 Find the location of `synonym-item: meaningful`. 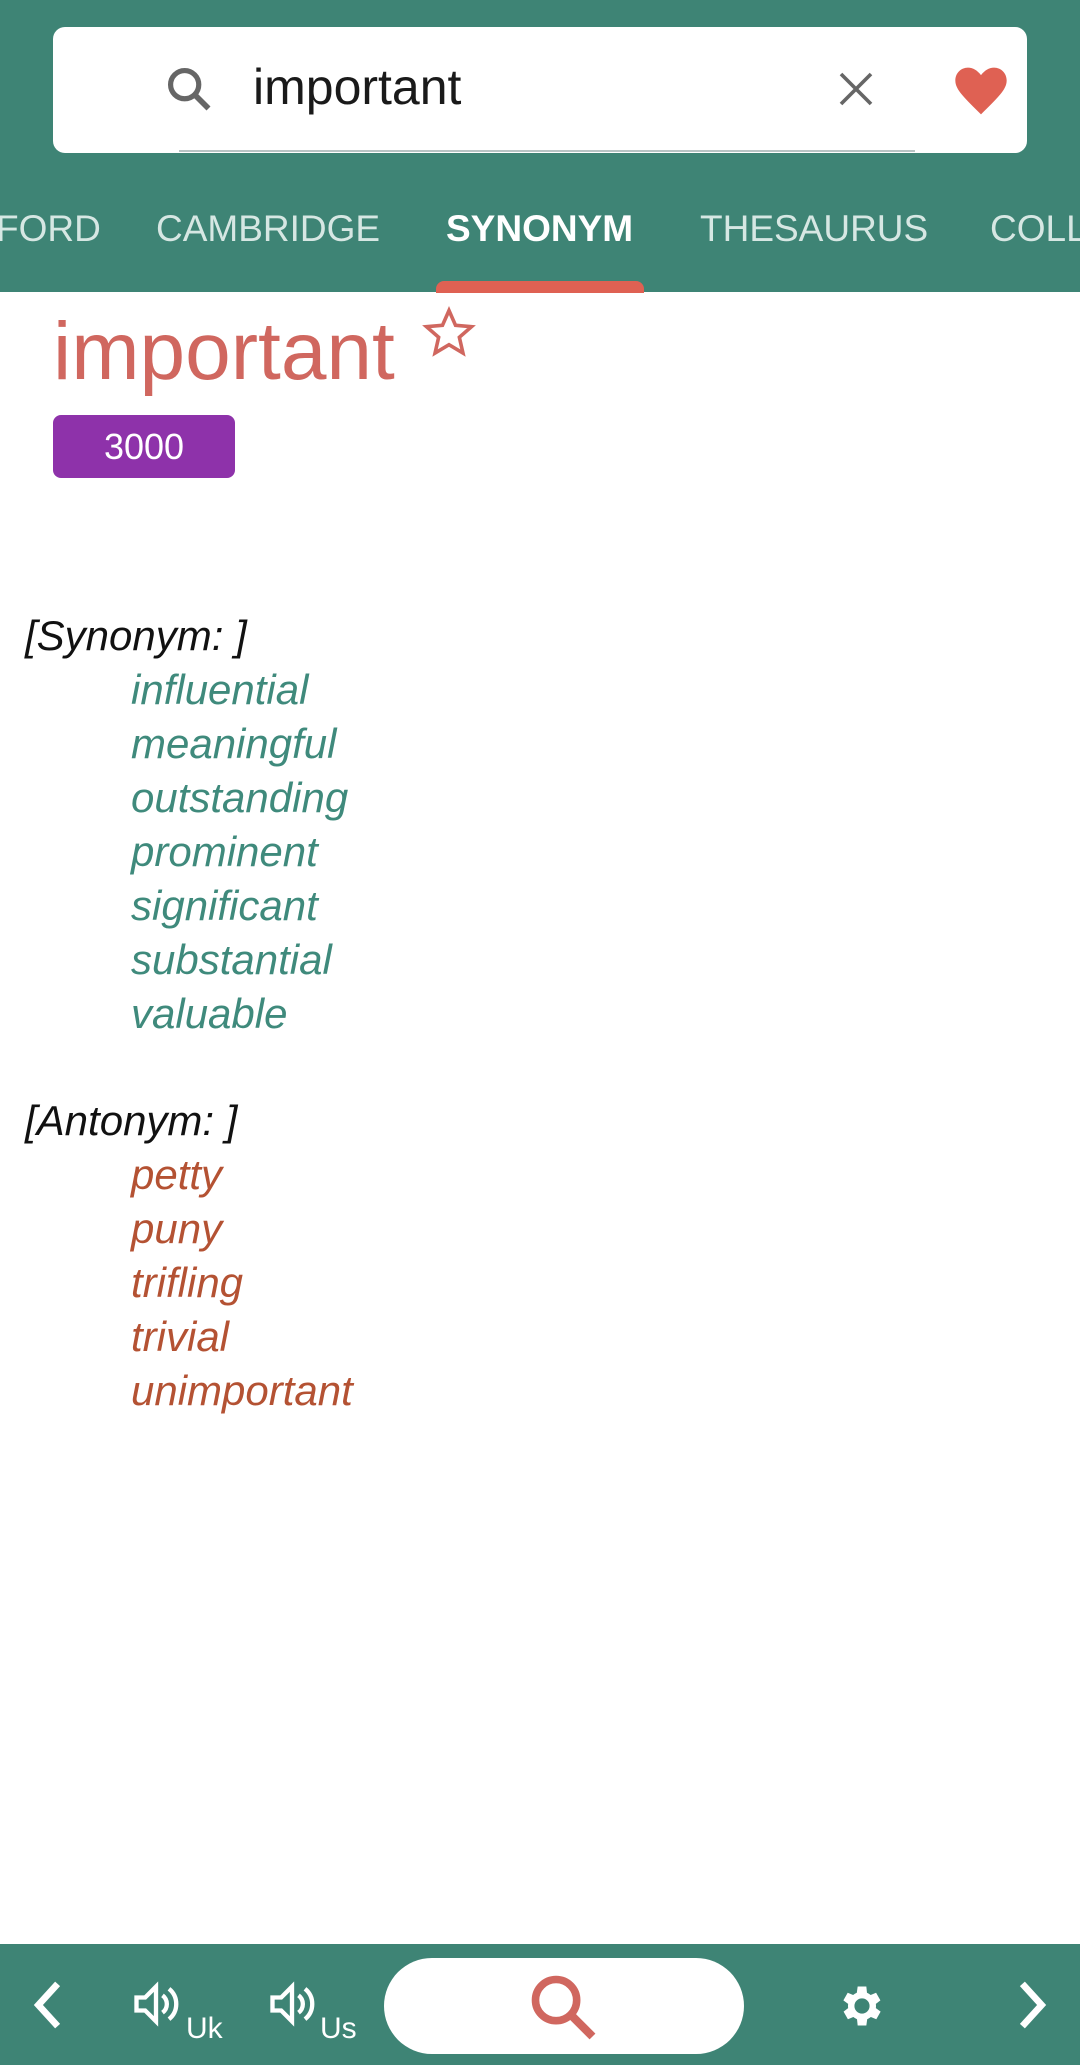

synonym-item: meaningful is located at coordinates (233, 744).